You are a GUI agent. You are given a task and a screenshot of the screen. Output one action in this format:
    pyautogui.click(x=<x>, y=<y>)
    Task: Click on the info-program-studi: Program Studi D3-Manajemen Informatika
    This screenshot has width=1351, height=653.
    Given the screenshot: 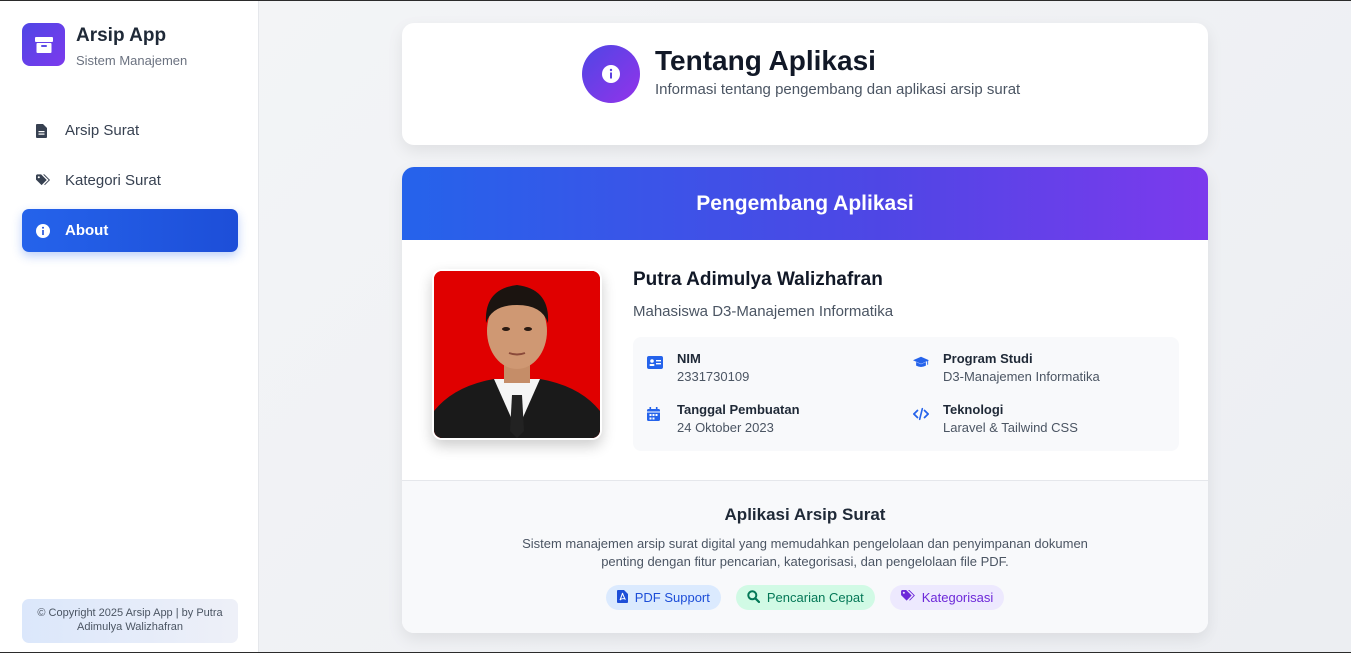 What is the action you would take?
    pyautogui.click(x=1006, y=367)
    